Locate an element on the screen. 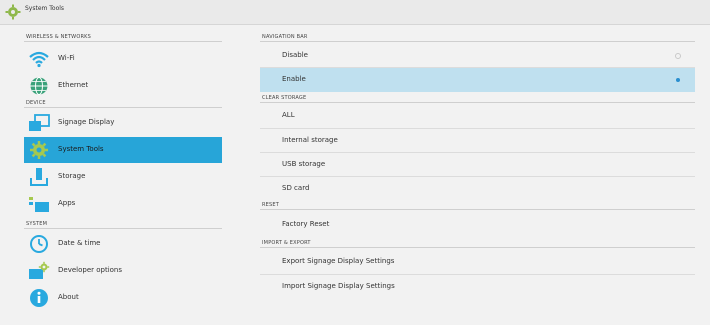 Image resolution: width=710 pixels, height=325 pixels. sidebar-item-label: Apps is located at coordinates (67, 203).